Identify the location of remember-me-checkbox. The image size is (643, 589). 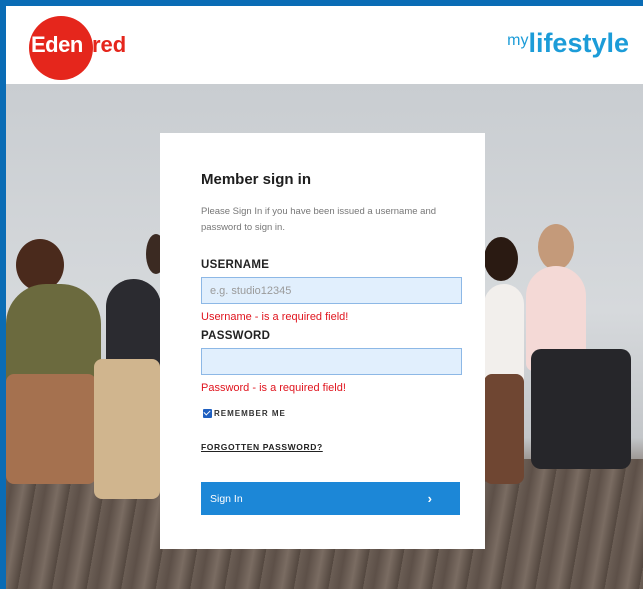
(207, 413).